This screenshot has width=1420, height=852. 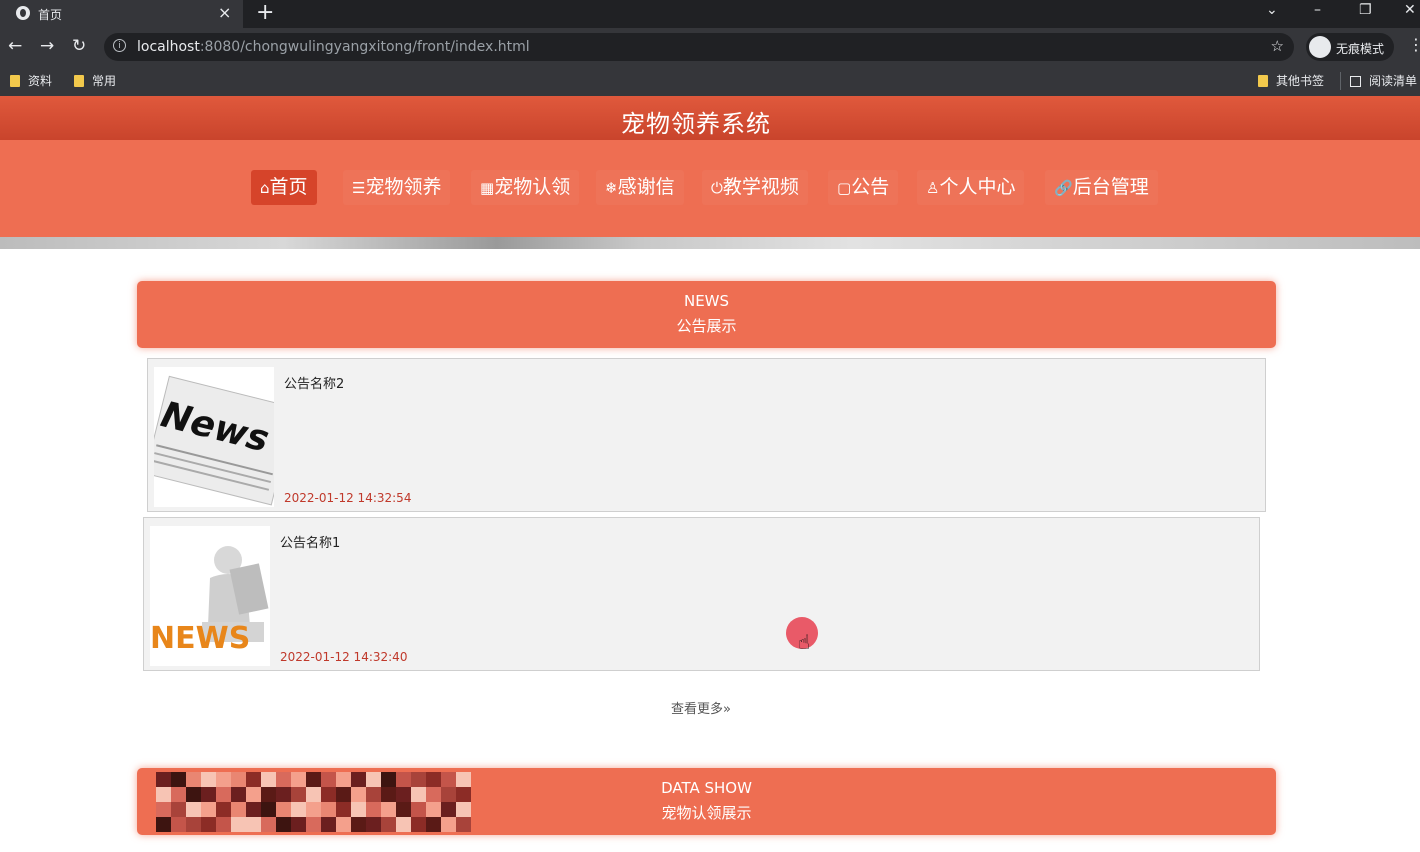 What do you see at coordinates (706, 301) in the screenshot?
I see `section-title-en: NEWS` at bounding box center [706, 301].